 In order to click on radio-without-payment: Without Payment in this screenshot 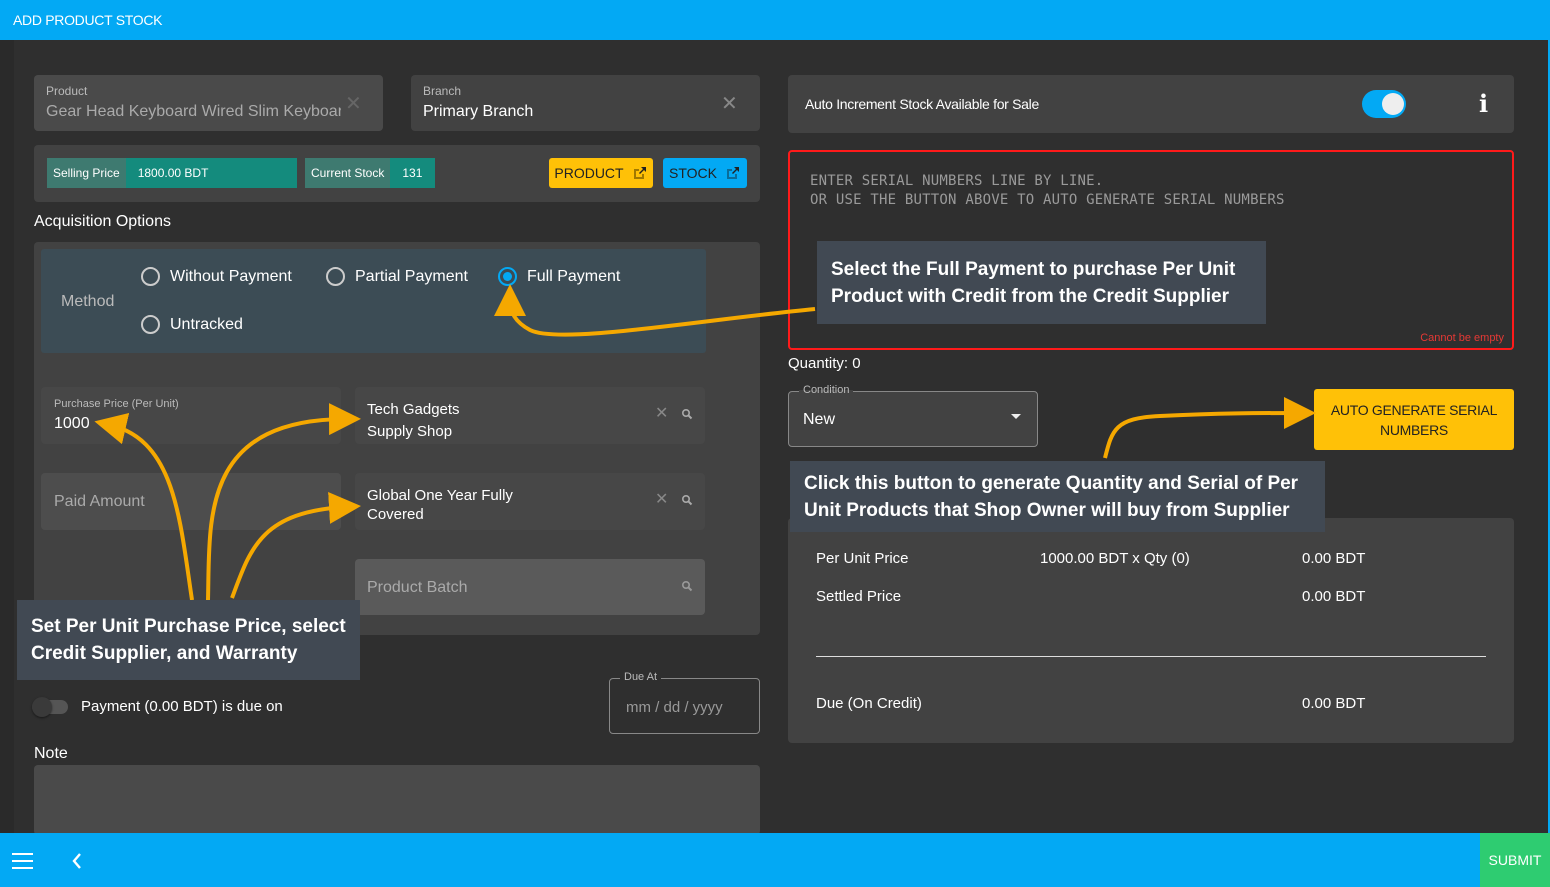, I will do `click(216, 276)`.